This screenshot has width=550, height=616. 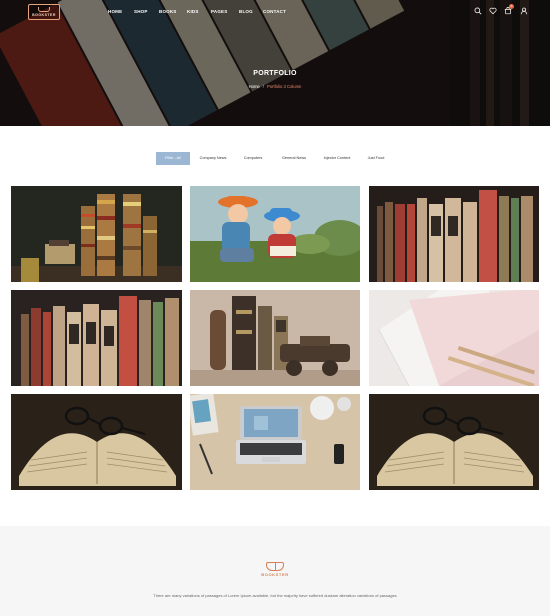 I want to click on site-logo: BOOKSTER, so click(x=44, y=12).